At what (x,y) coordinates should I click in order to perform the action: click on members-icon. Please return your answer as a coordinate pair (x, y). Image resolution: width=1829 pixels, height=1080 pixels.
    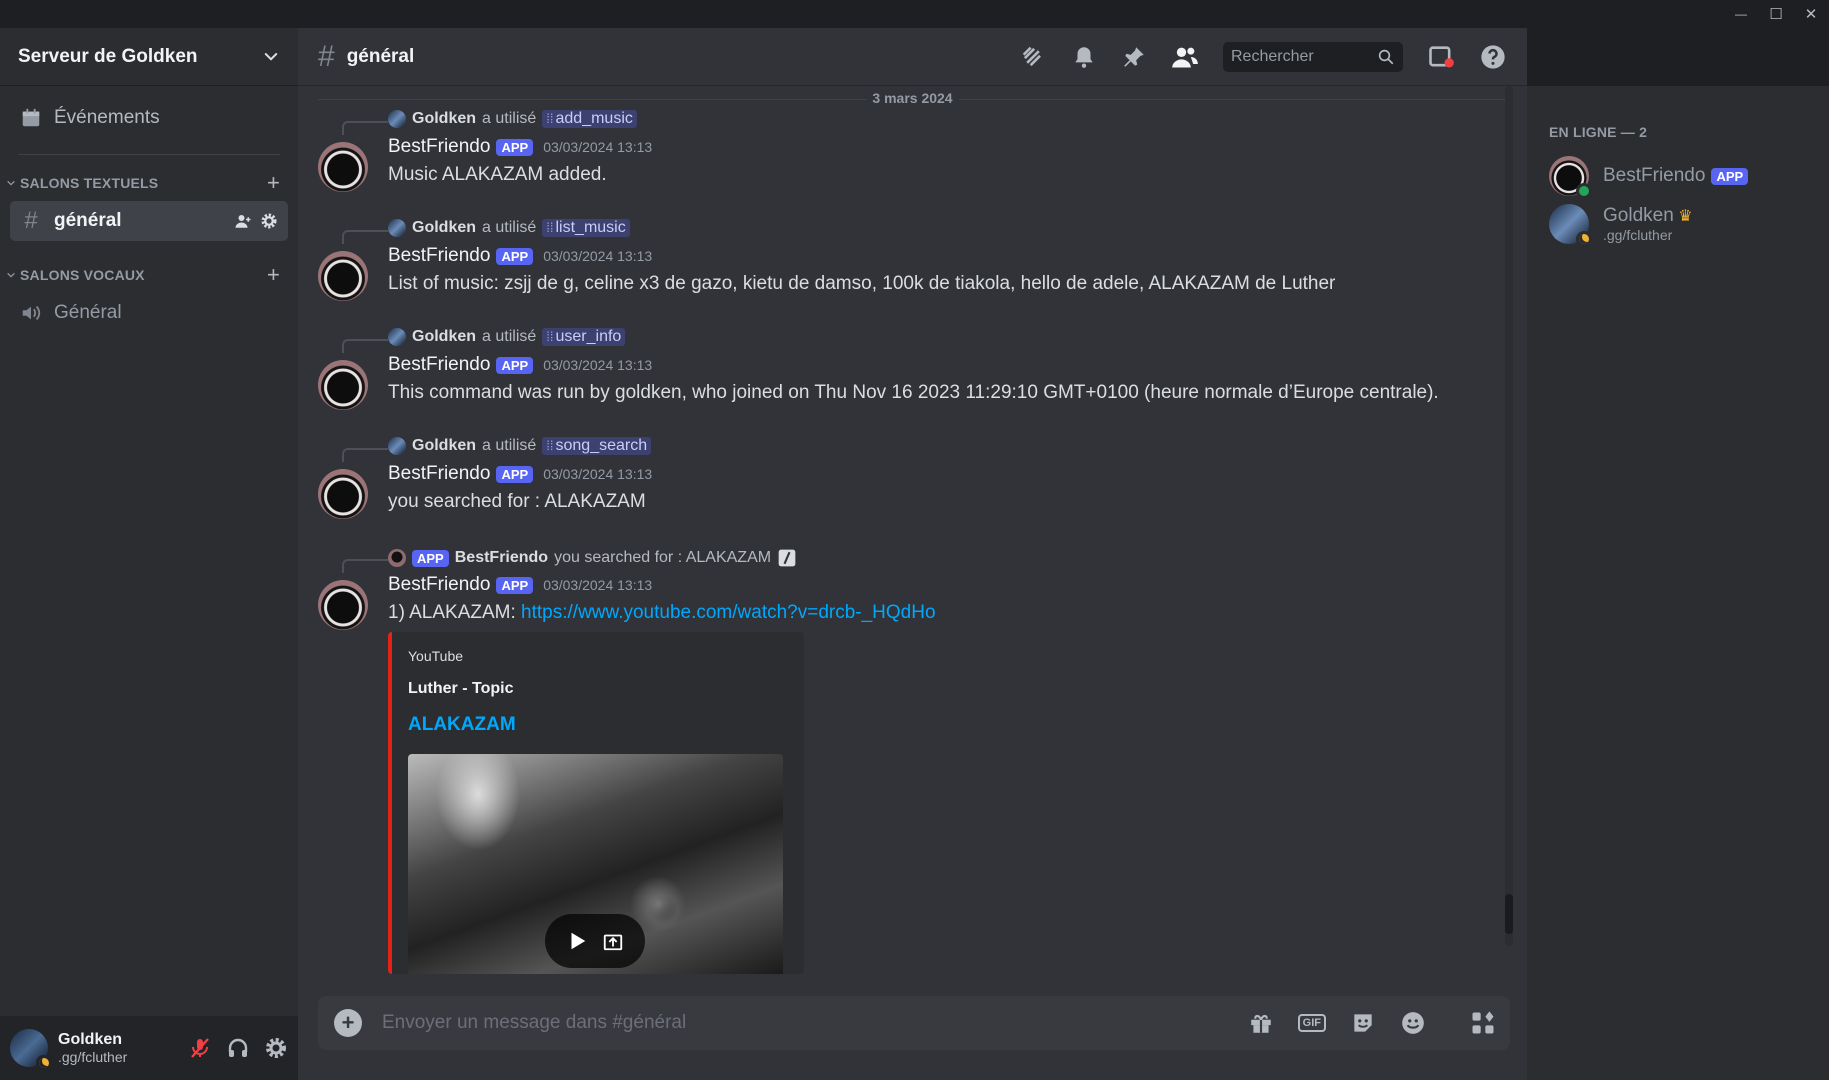
    Looking at the image, I should click on (1185, 57).